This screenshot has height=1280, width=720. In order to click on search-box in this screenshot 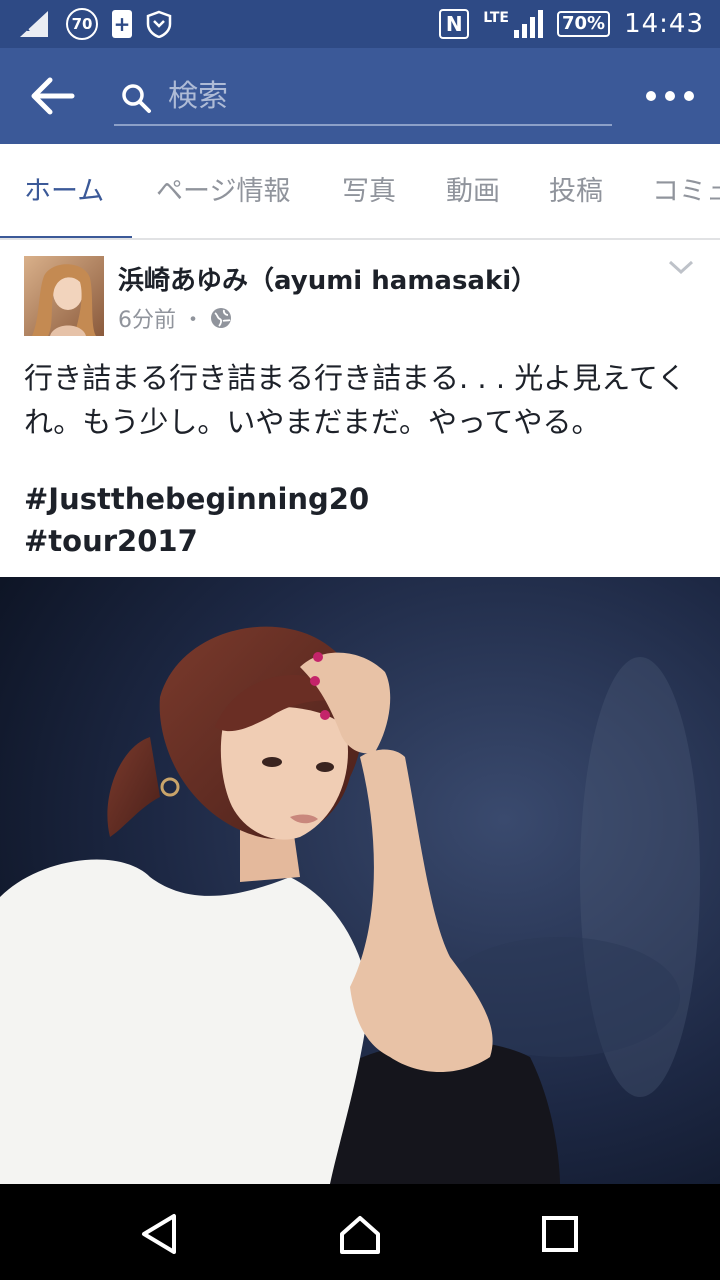, I will do `click(363, 98)`.